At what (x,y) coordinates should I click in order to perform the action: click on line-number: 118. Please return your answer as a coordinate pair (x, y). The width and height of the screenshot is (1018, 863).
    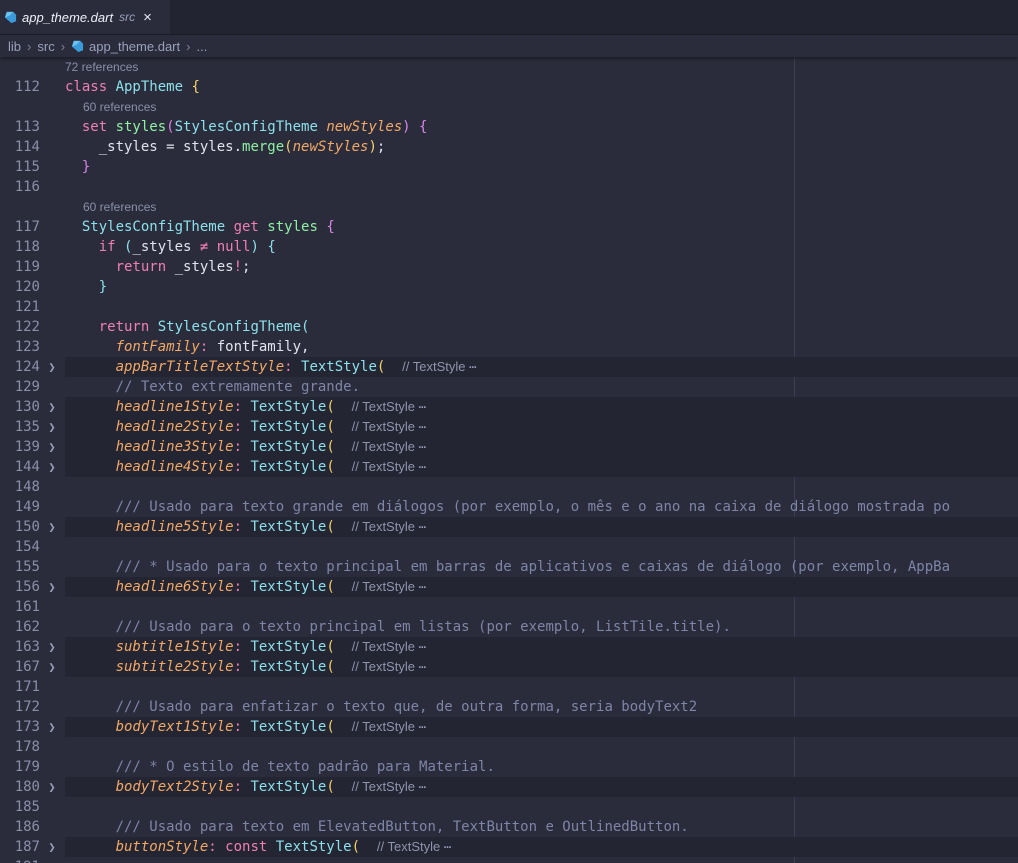
    Looking at the image, I should click on (27, 247).